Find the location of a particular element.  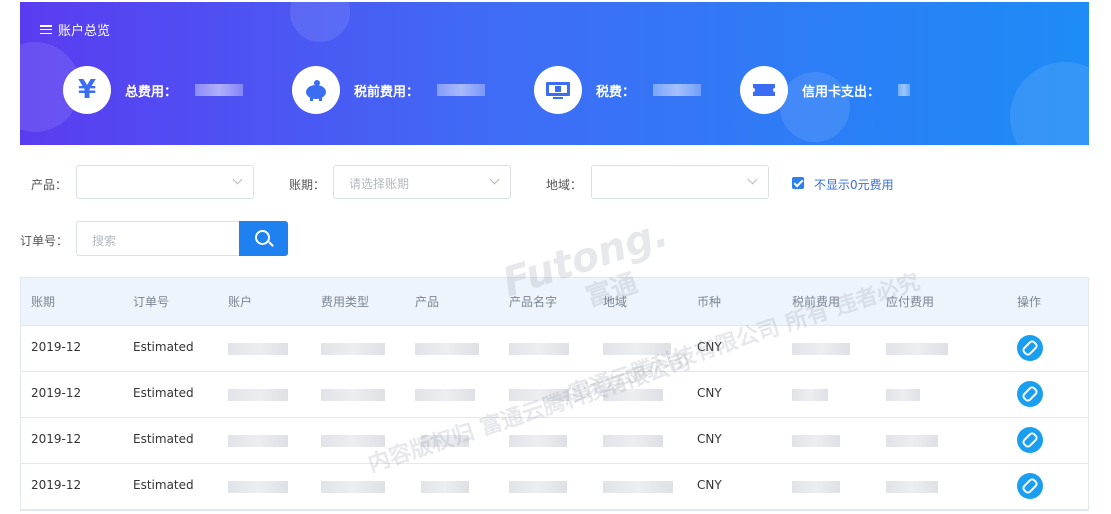

menu-icon is located at coordinates (46, 29).